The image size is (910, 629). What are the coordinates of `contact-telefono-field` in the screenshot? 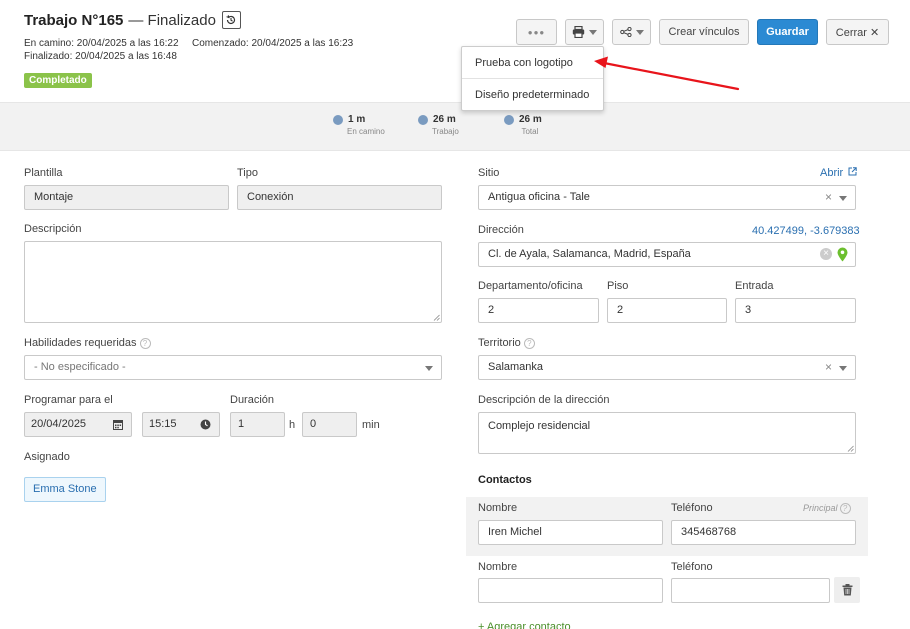 It's located at (750, 590).